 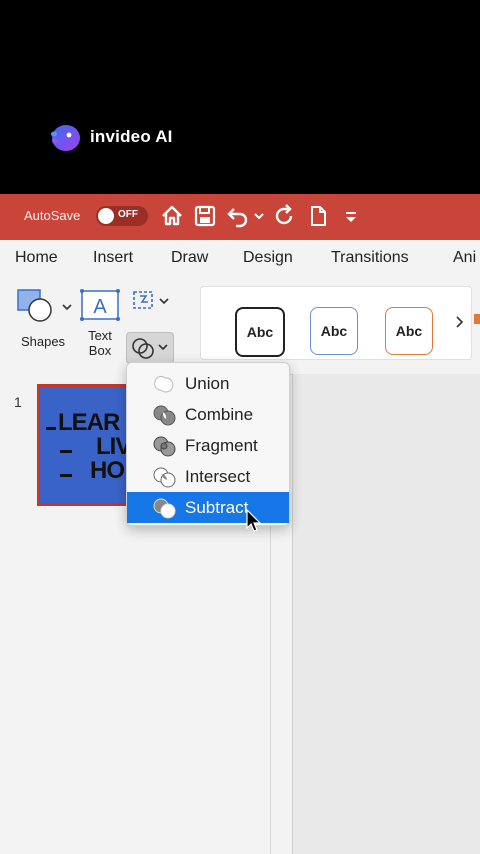 What do you see at coordinates (464, 258) in the screenshot?
I see `tab-animations: Ani` at bounding box center [464, 258].